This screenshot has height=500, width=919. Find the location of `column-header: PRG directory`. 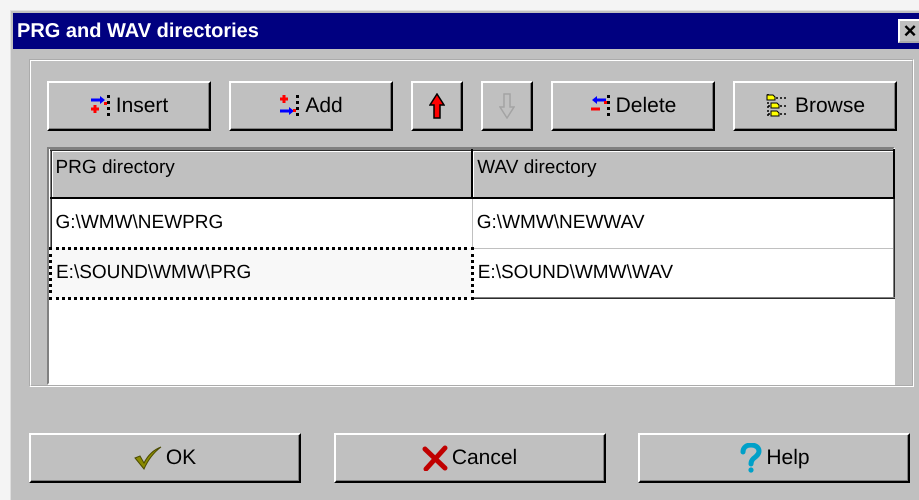

column-header: PRG directory is located at coordinates (261, 174).